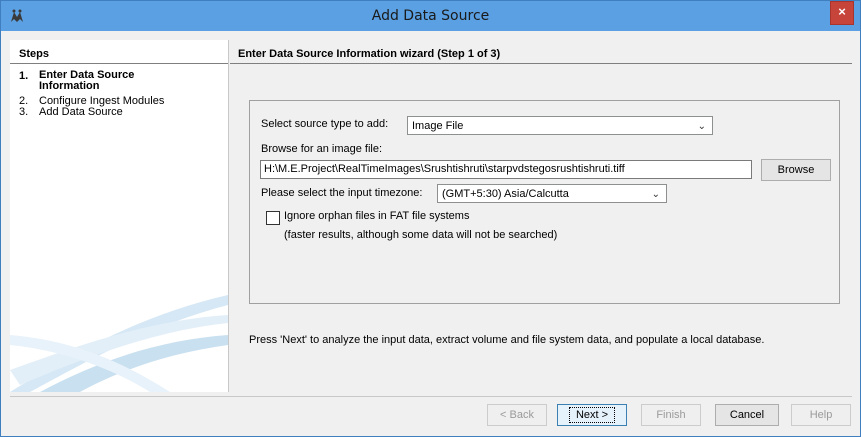  I want to click on timezone-select: (GMT+5:30) Asia/Calcutta ⌄, so click(552, 193).